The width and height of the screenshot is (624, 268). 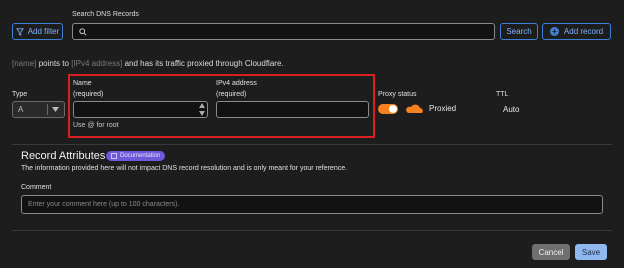 What do you see at coordinates (53, 63) in the screenshot?
I see `summary-text-1: points to` at bounding box center [53, 63].